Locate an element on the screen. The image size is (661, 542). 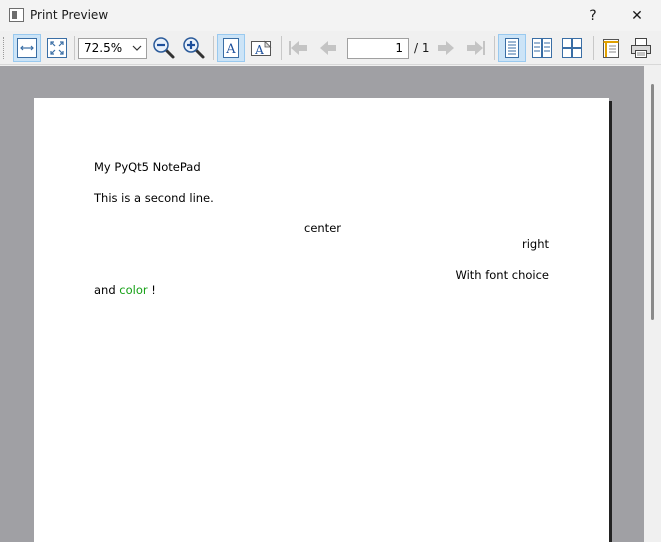
last-page-icon is located at coordinates (476, 48).